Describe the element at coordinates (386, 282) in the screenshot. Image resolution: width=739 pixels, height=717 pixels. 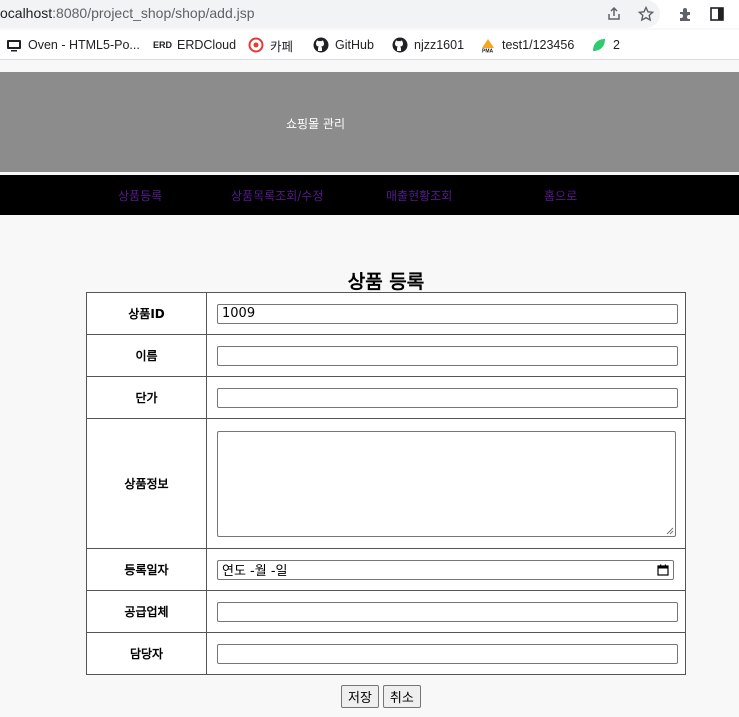
I see `page-title: 상품 등록` at that location.